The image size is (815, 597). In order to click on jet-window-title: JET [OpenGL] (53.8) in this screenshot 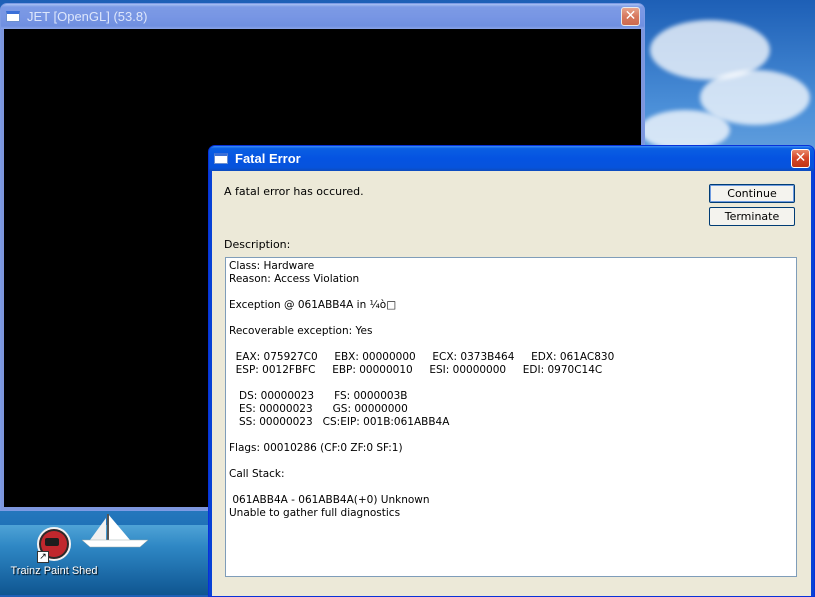, I will do `click(87, 16)`.